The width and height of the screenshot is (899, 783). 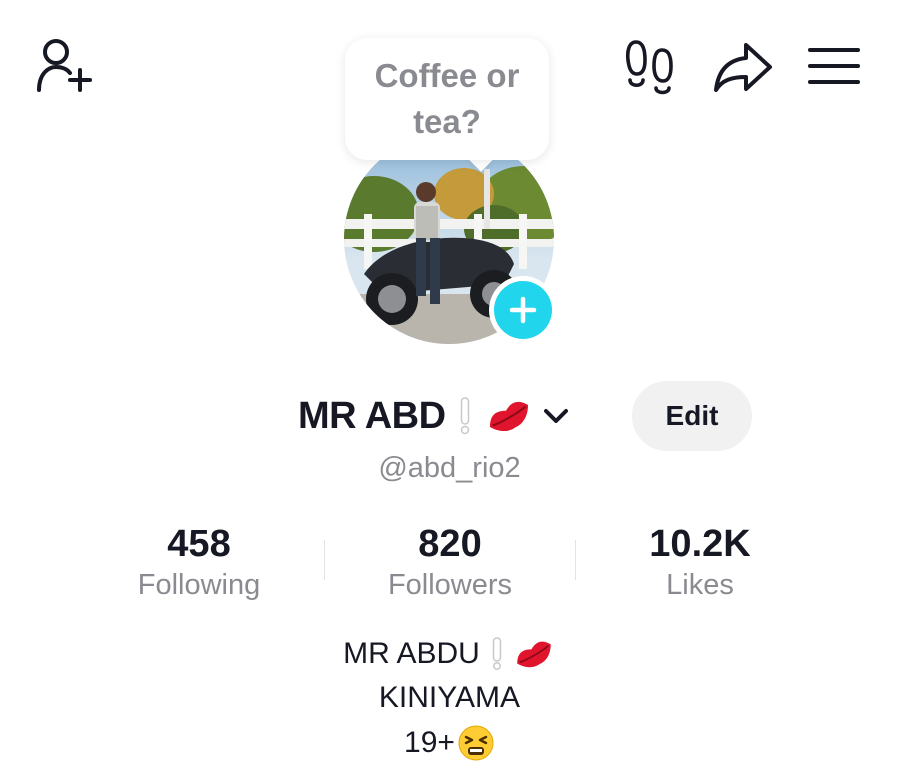 I want to click on stat-value: 820, so click(x=450, y=544).